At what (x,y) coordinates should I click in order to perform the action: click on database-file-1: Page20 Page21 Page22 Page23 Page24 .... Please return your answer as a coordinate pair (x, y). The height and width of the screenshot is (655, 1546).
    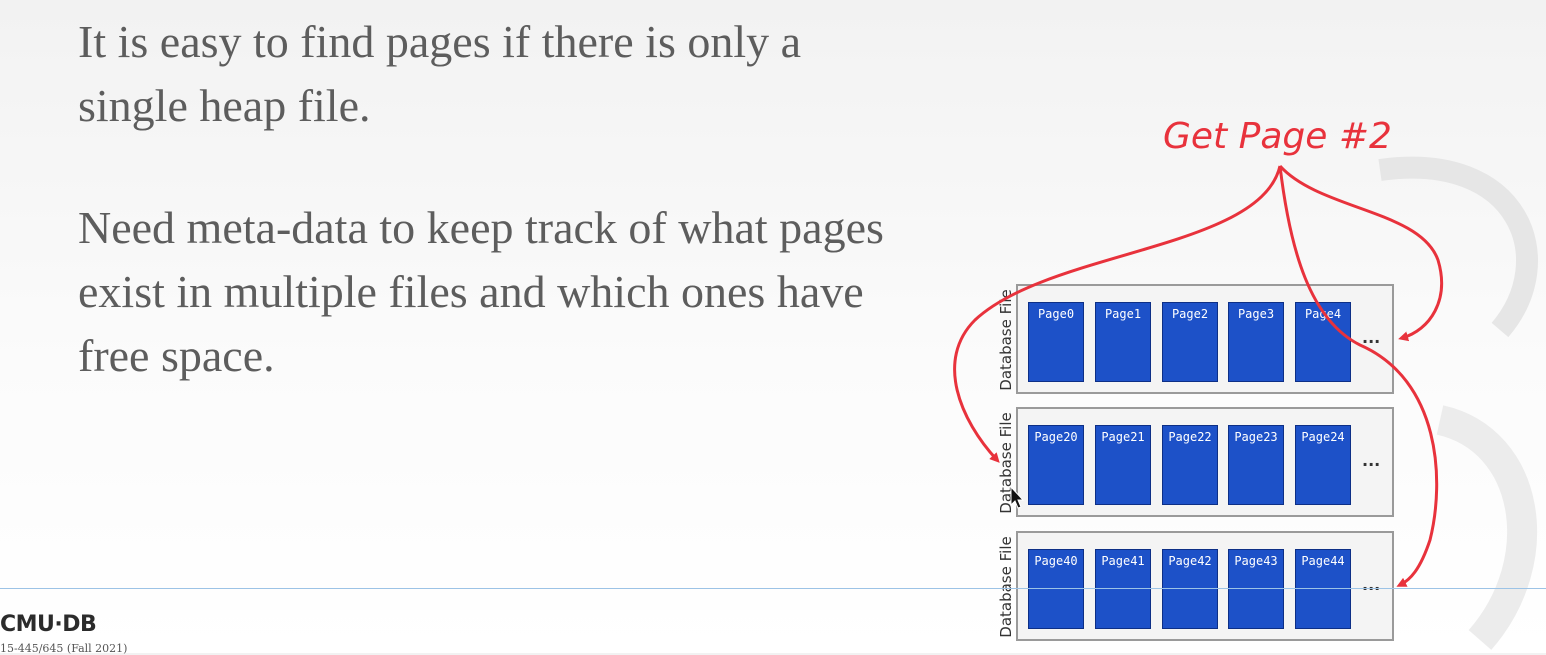
    Looking at the image, I should click on (1205, 462).